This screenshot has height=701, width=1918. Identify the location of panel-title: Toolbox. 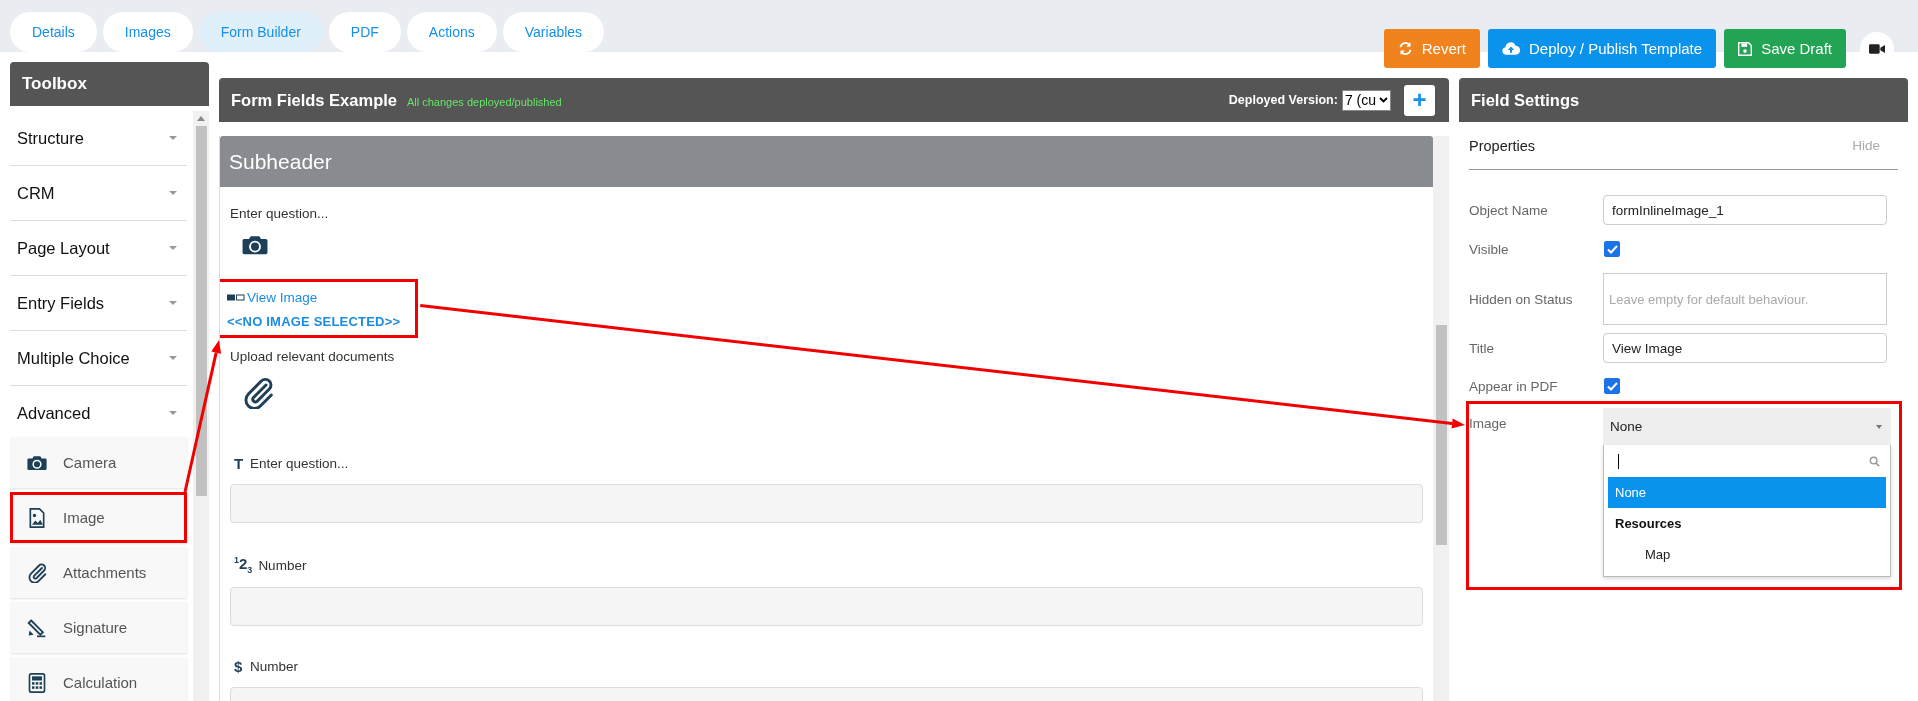
(109, 84).